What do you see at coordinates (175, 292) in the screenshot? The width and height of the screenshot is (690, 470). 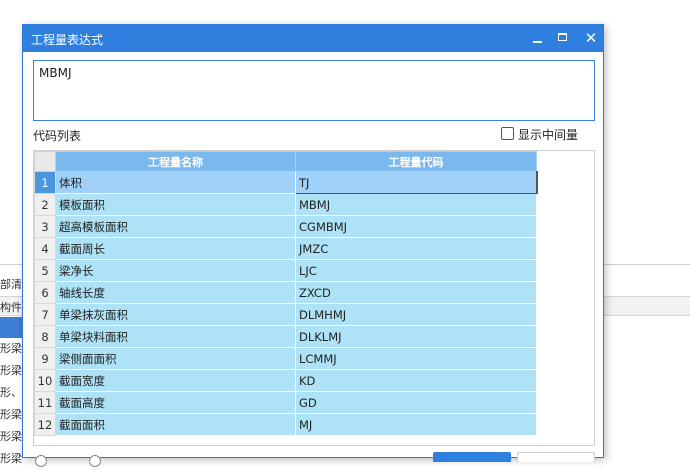 I see `quantity-name-cell: 轴线长度` at bounding box center [175, 292].